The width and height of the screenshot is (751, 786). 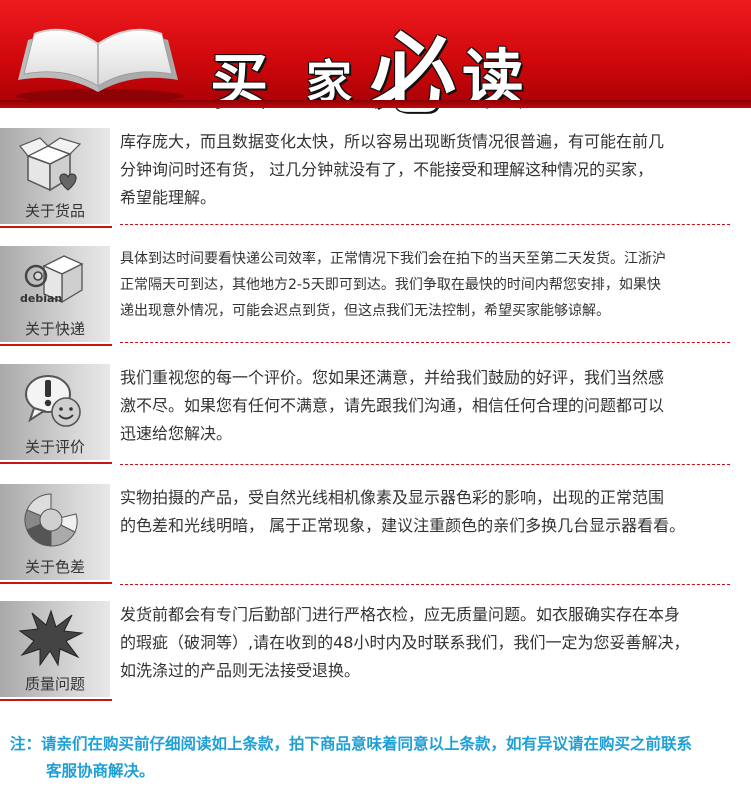 I want to click on text-line: 激不尽。如果您有任何不满意，请先跟我们沟通，相信任何合理的问题都可以, so click(x=392, y=405).